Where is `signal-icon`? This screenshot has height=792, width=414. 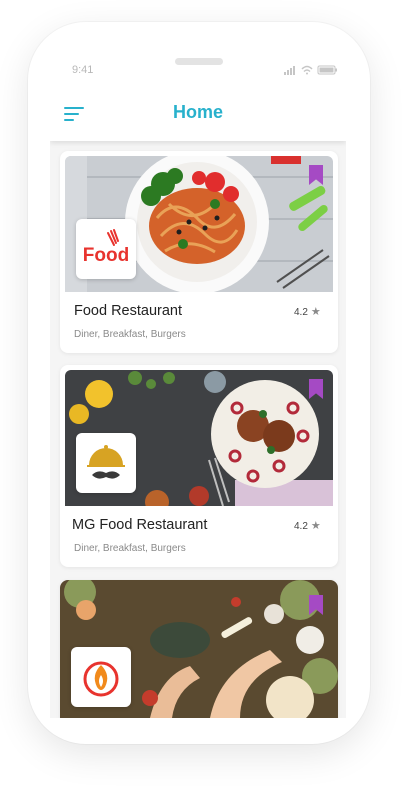
signal-icon is located at coordinates (289, 70).